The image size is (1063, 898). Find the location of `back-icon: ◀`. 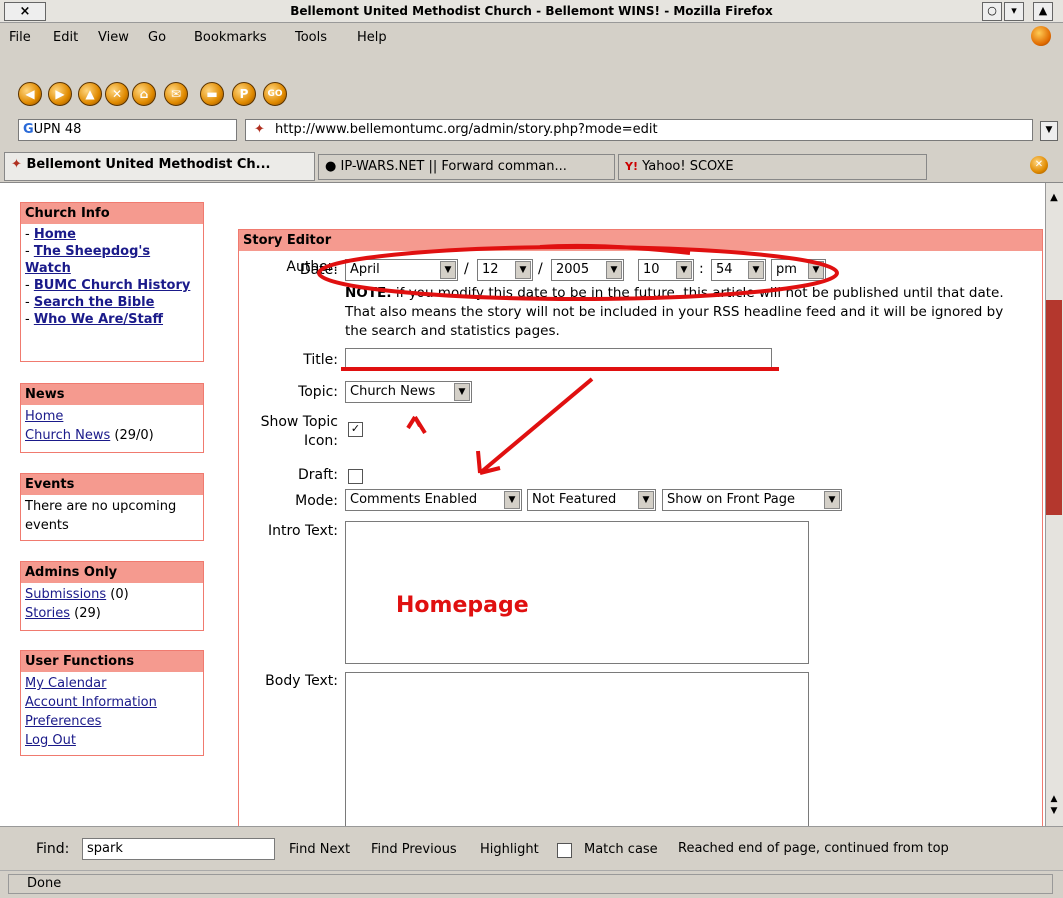

back-icon: ◀ is located at coordinates (30, 94).